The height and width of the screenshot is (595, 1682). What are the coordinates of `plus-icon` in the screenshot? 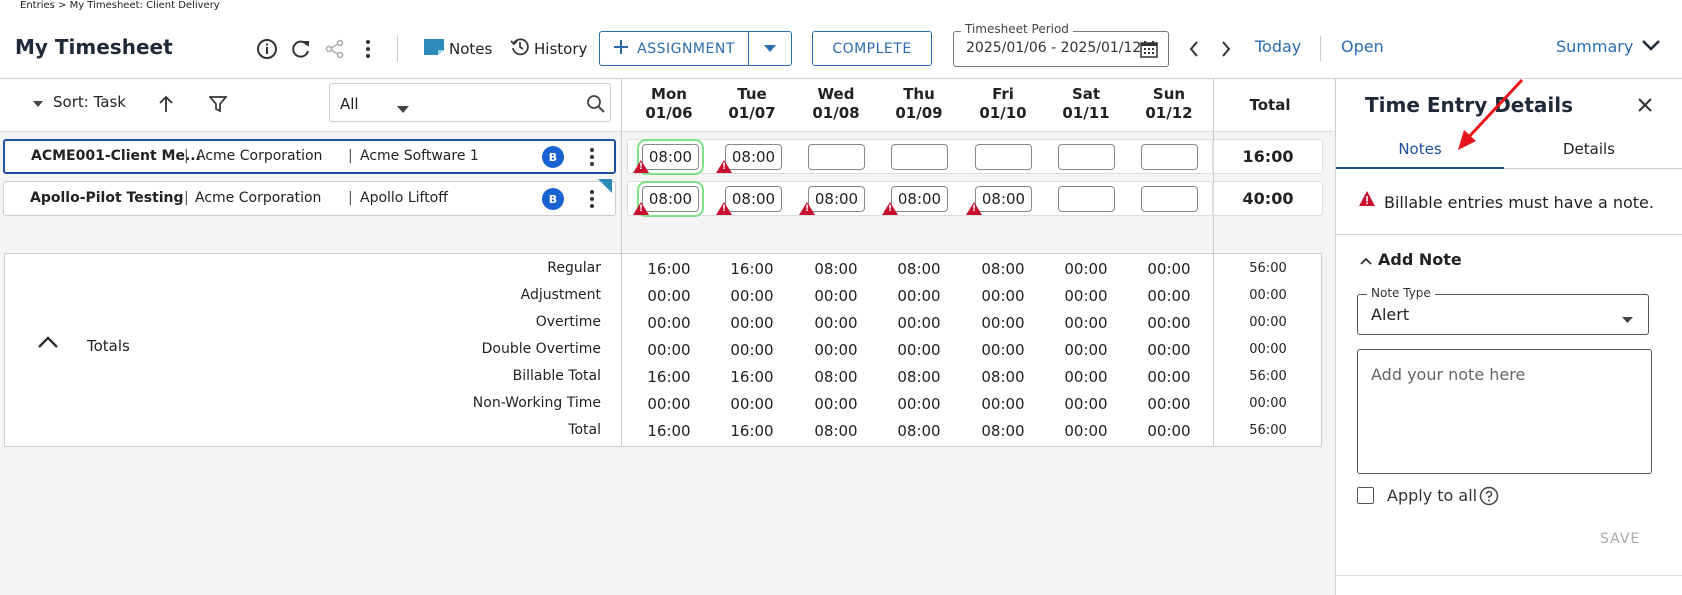 It's located at (621, 49).